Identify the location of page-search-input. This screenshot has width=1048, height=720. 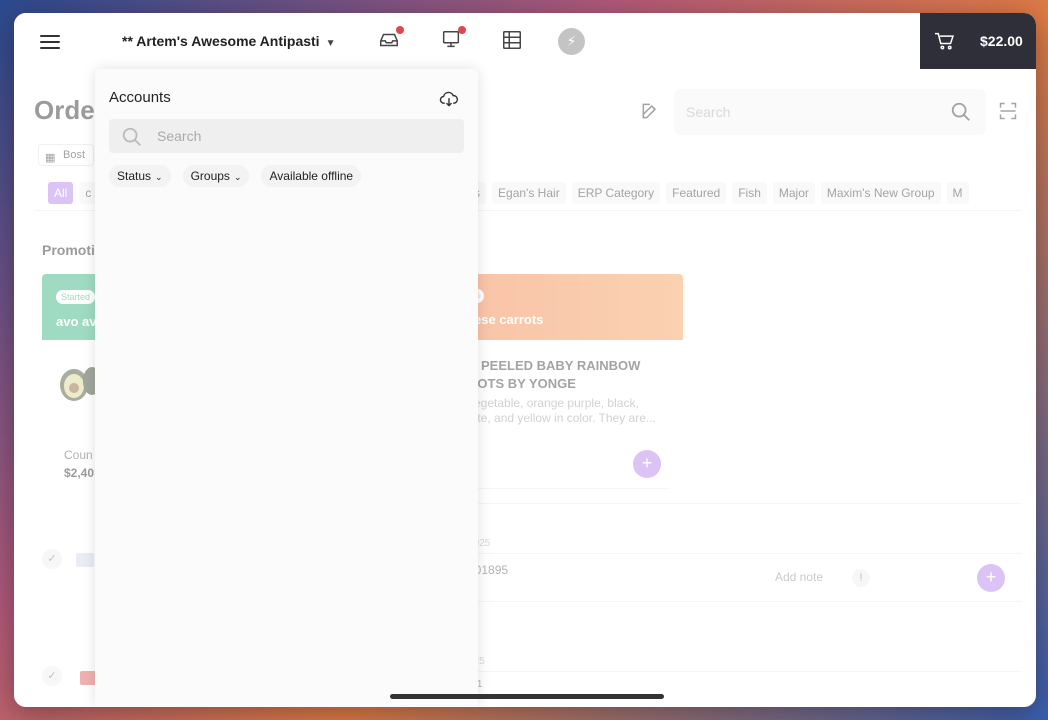
(804, 112).